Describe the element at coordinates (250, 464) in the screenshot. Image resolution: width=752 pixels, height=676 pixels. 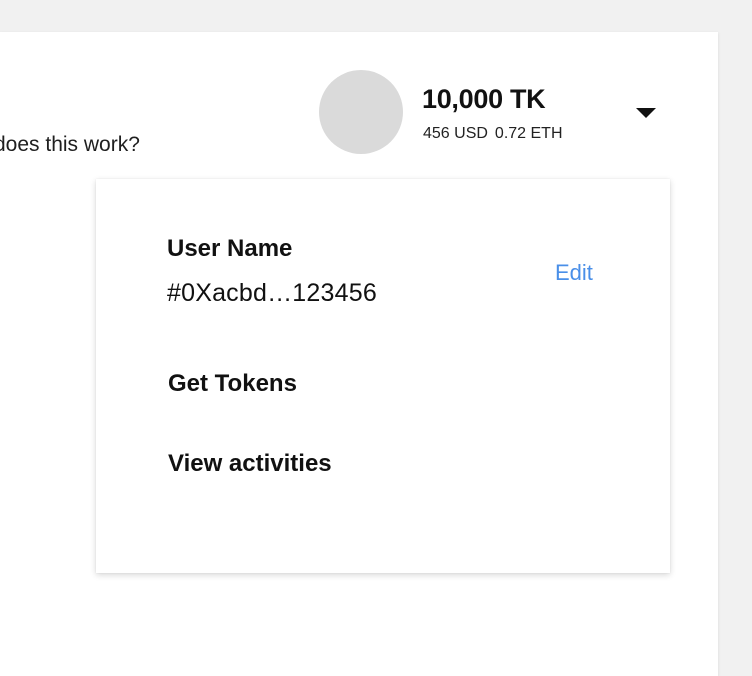
I see `menu-item-view-activities: View activities` at that location.